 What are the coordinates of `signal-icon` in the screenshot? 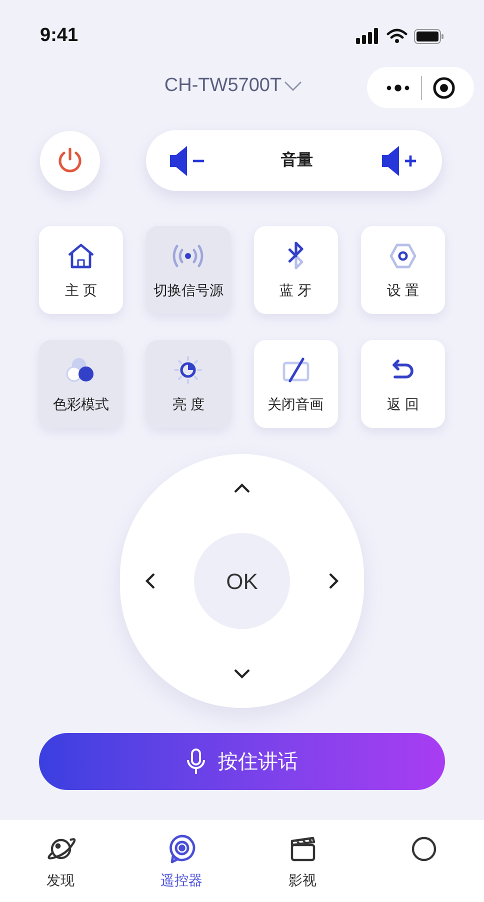 It's located at (188, 255).